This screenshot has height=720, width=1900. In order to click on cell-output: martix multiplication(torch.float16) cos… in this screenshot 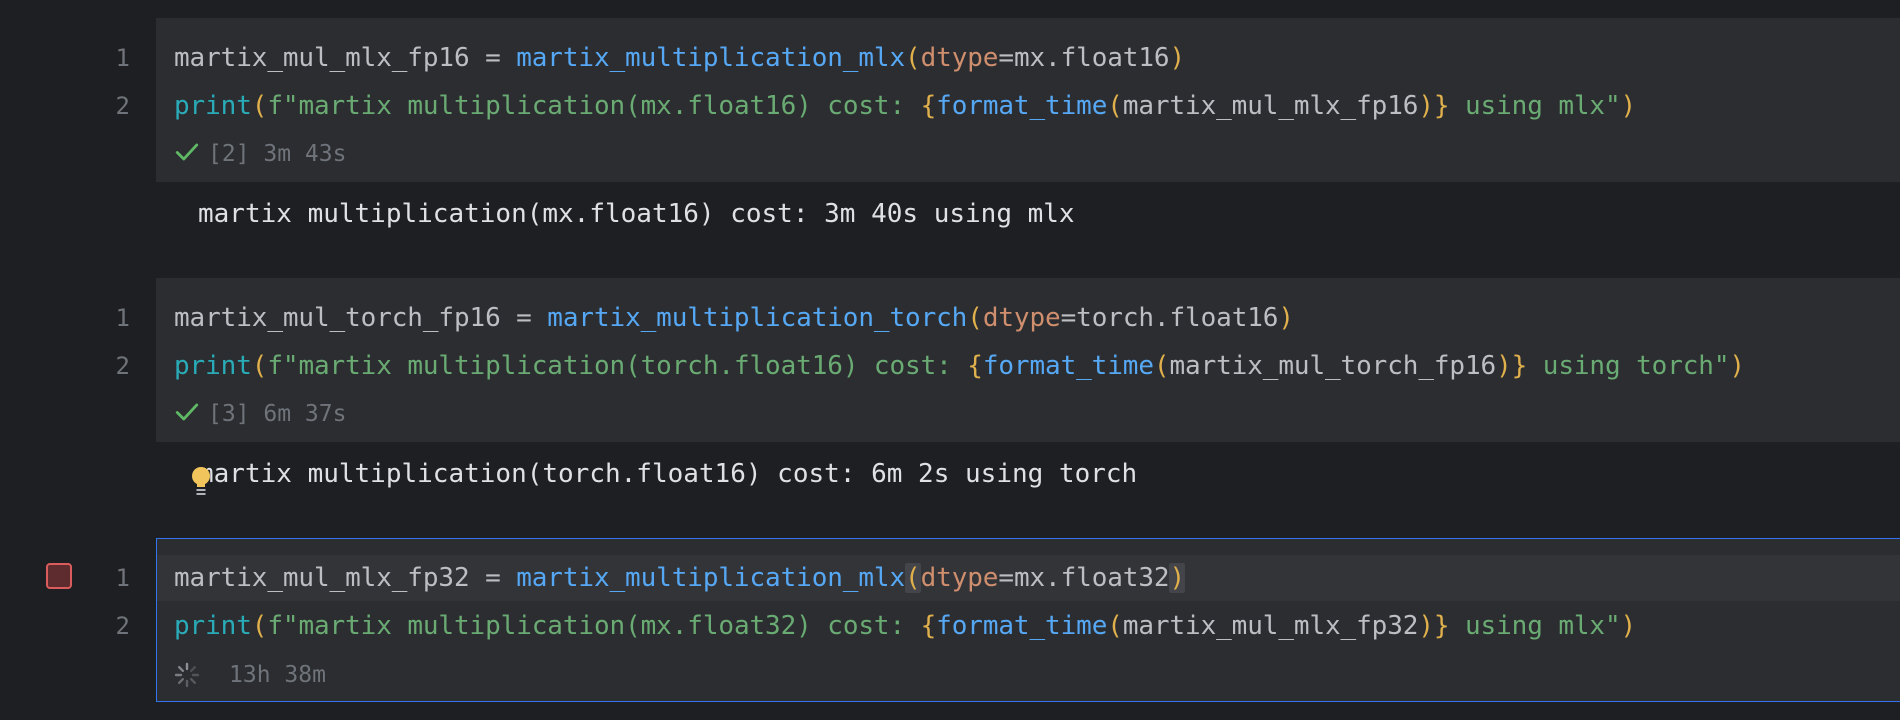, I will do `click(668, 474)`.